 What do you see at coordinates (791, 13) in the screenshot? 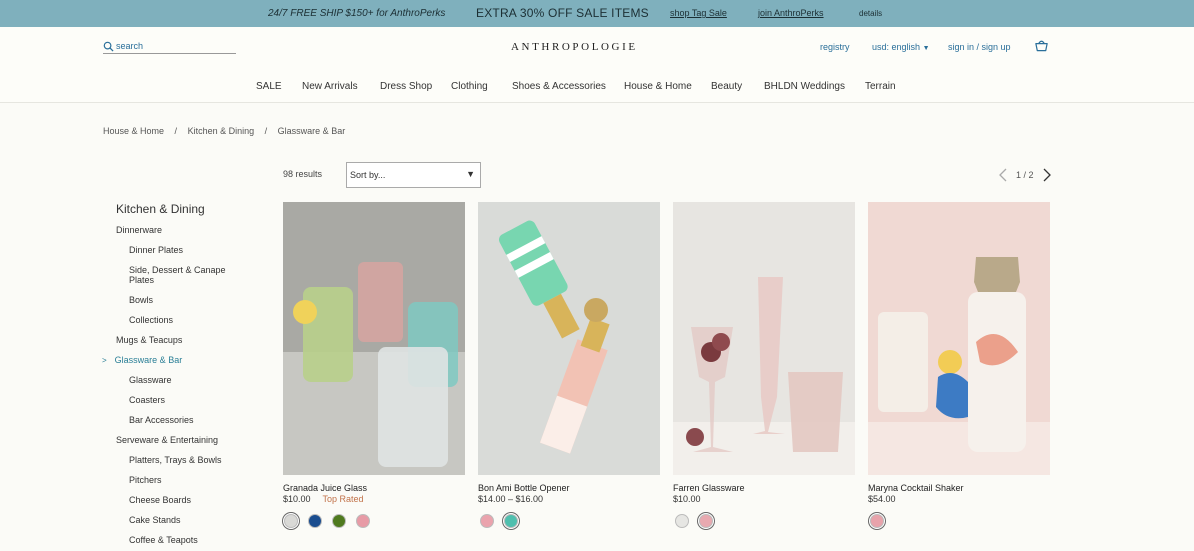
I see `join-anthroperks-link: join AnthroPerks` at bounding box center [791, 13].